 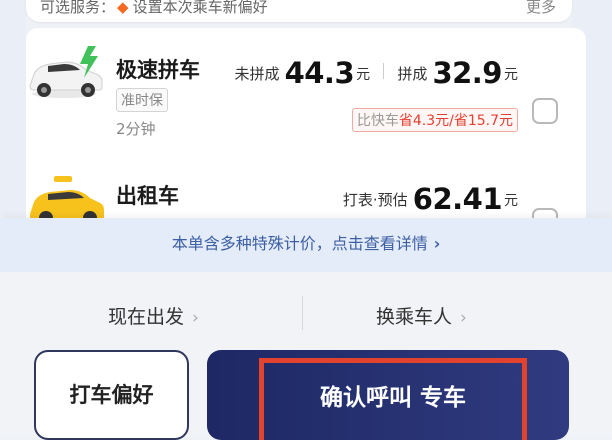 I want to click on price-line: 未拼成 44.3 元 拼成 32.9 元, so click(x=376, y=73).